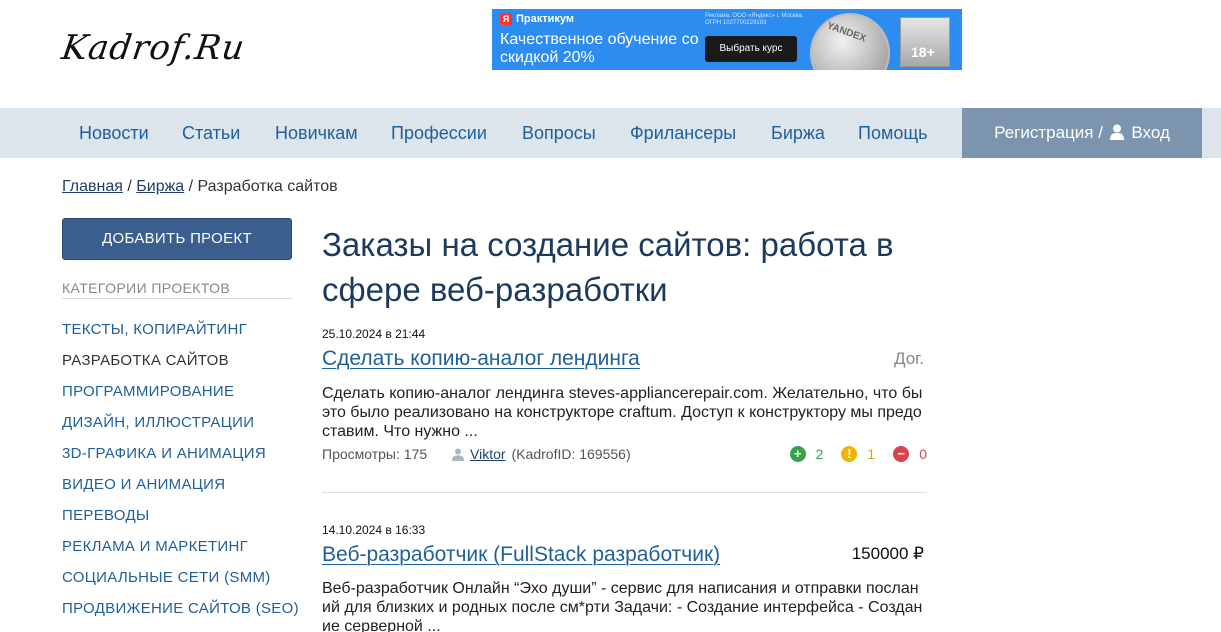  I want to click on category-programming: ПРОГРАММИРОВАНИЕ, so click(148, 391).